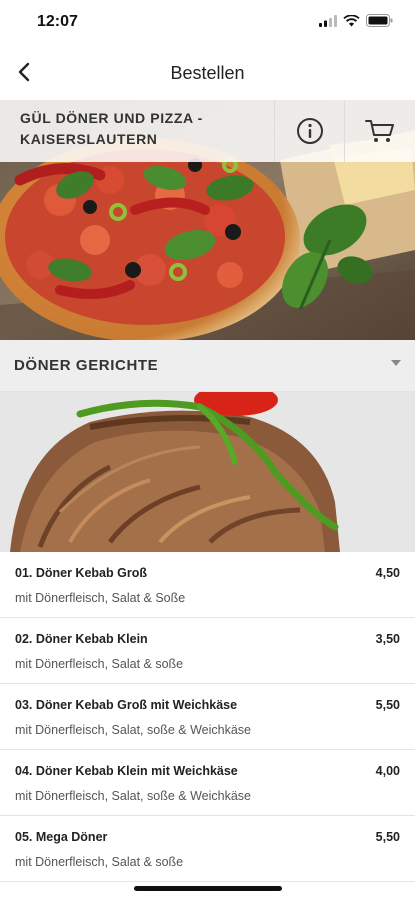 The height and width of the screenshot is (900, 415). What do you see at coordinates (81, 639) in the screenshot?
I see `menu-item-name: 02. Döner Kebab Klein` at bounding box center [81, 639].